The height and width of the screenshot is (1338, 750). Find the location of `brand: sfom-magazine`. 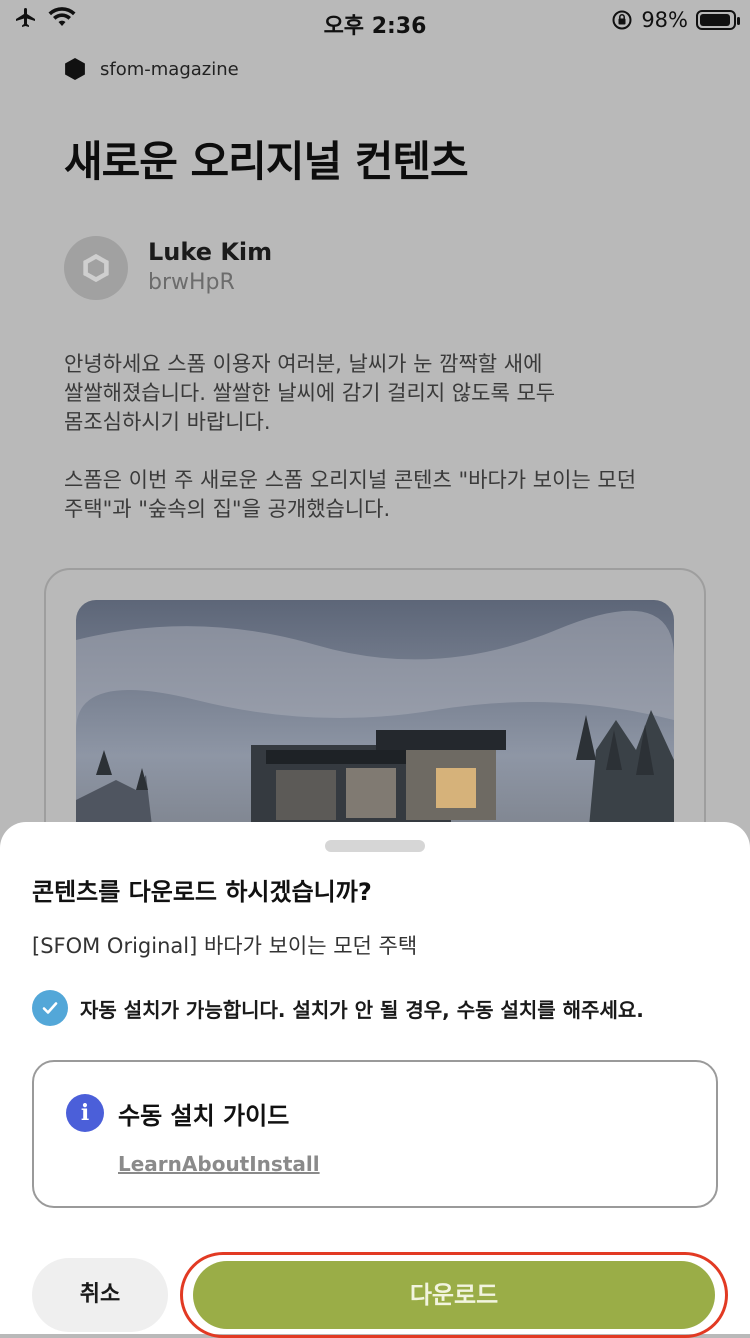

brand: sfom-magazine is located at coordinates (151, 69).